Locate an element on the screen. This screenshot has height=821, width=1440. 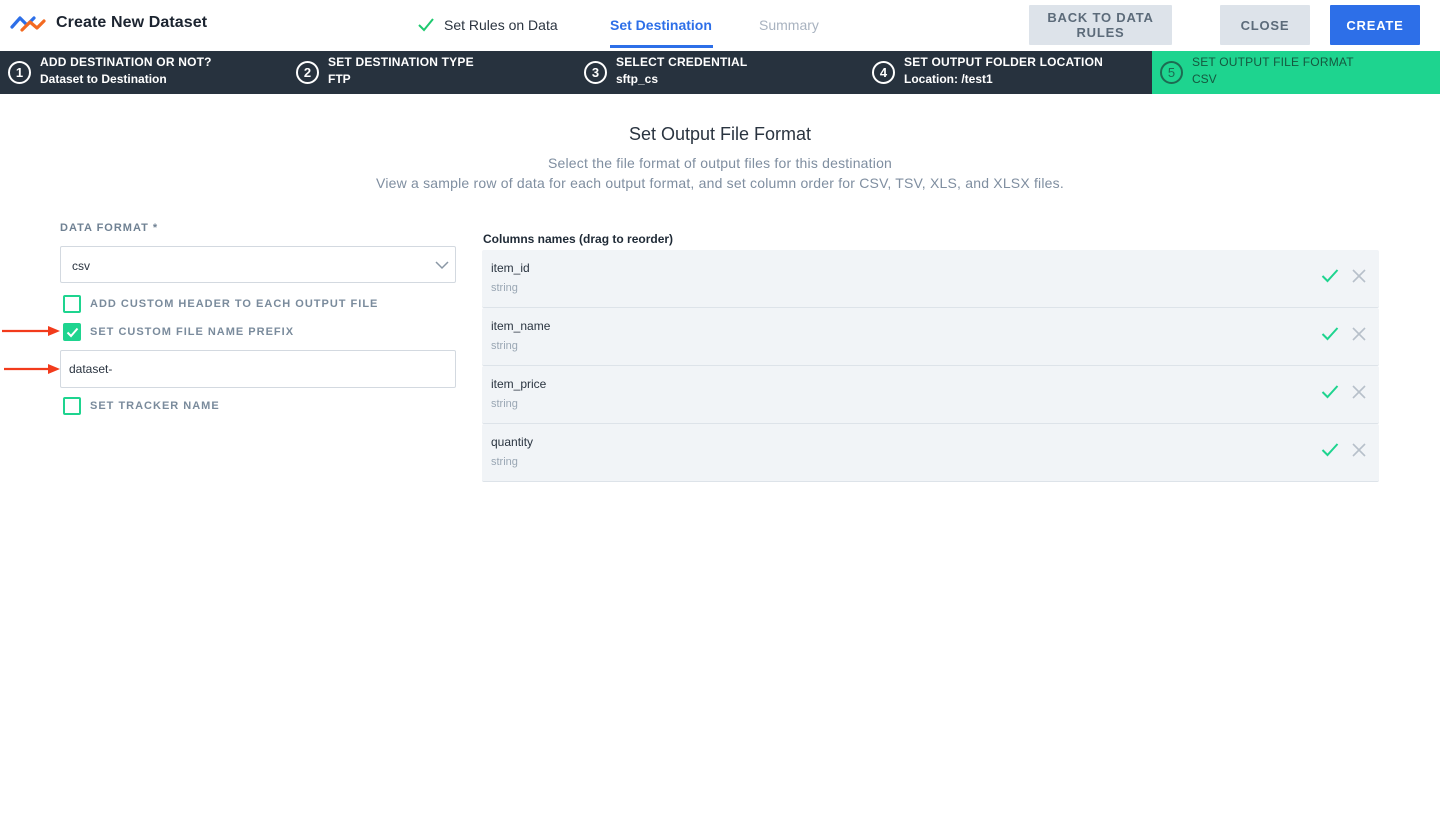
step-value: Location: /test1 is located at coordinates (948, 79).